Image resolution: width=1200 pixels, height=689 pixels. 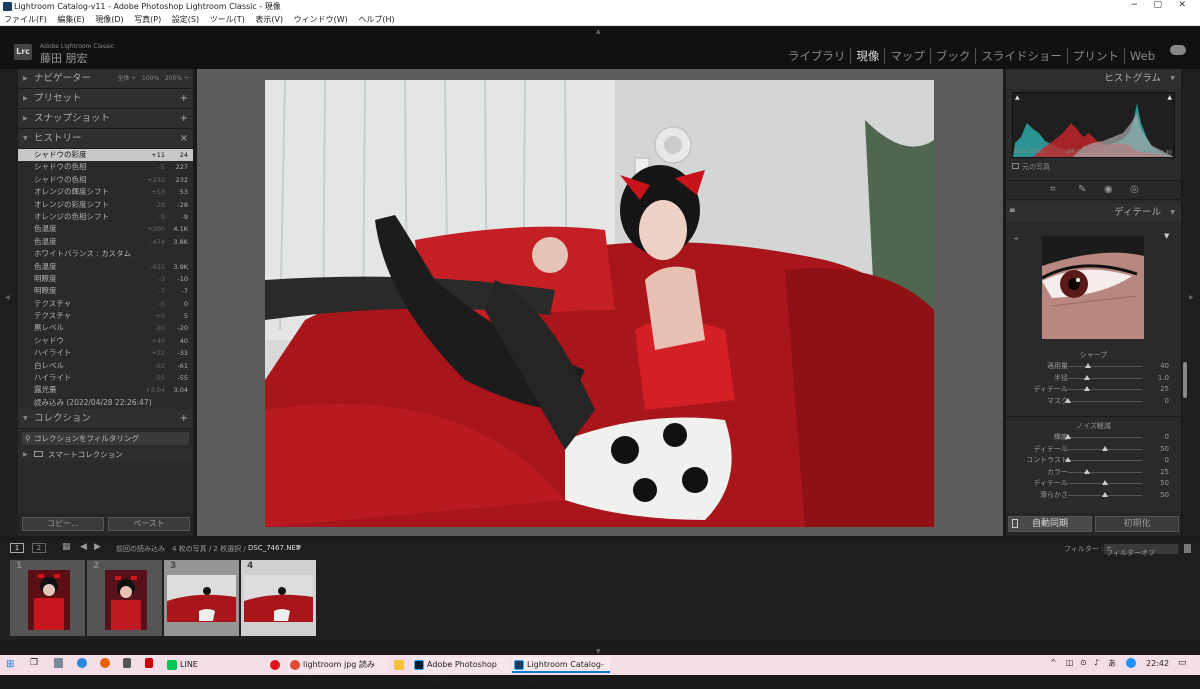 What do you see at coordinates (25, 19) in the screenshot?
I see `menu-file: ファイル(F)` at bounding box center [25, 19].